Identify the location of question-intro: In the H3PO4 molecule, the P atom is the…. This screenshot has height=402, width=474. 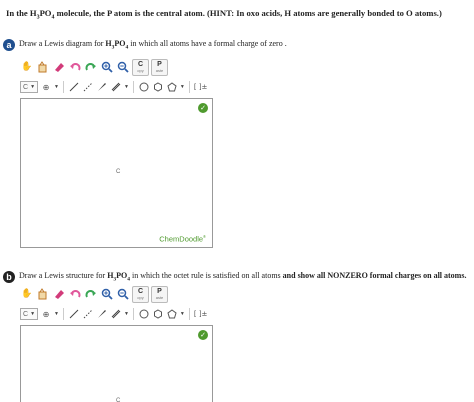
(224, 14).